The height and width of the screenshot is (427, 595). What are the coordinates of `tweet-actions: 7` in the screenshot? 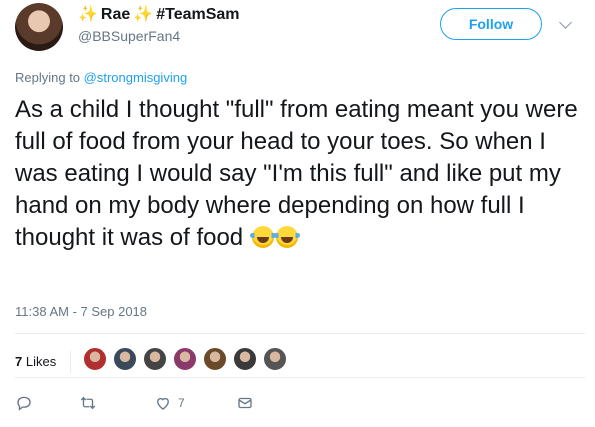 It's located at (134, 403).